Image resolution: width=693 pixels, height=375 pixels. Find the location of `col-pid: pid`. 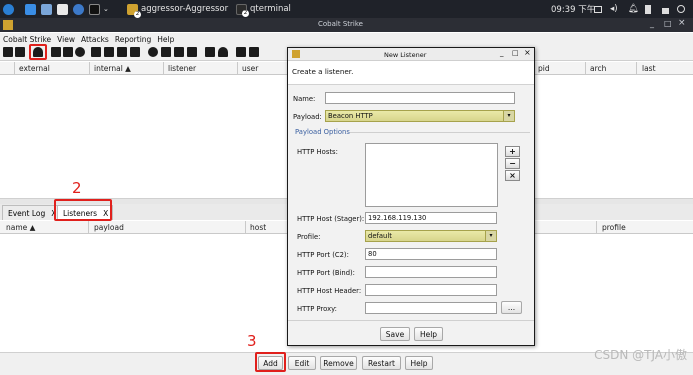

col-pid: pid is located at coordinates (544, 68).